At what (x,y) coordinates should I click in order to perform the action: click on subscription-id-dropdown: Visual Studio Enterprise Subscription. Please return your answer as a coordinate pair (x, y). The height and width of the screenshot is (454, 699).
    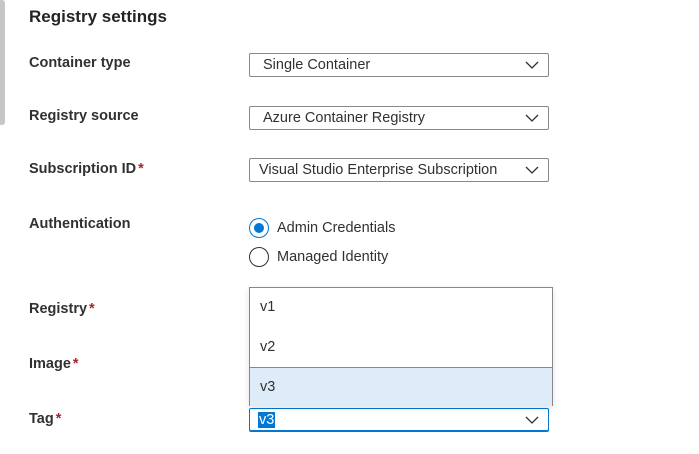
    Looking at the image, I should click on (399, 170).